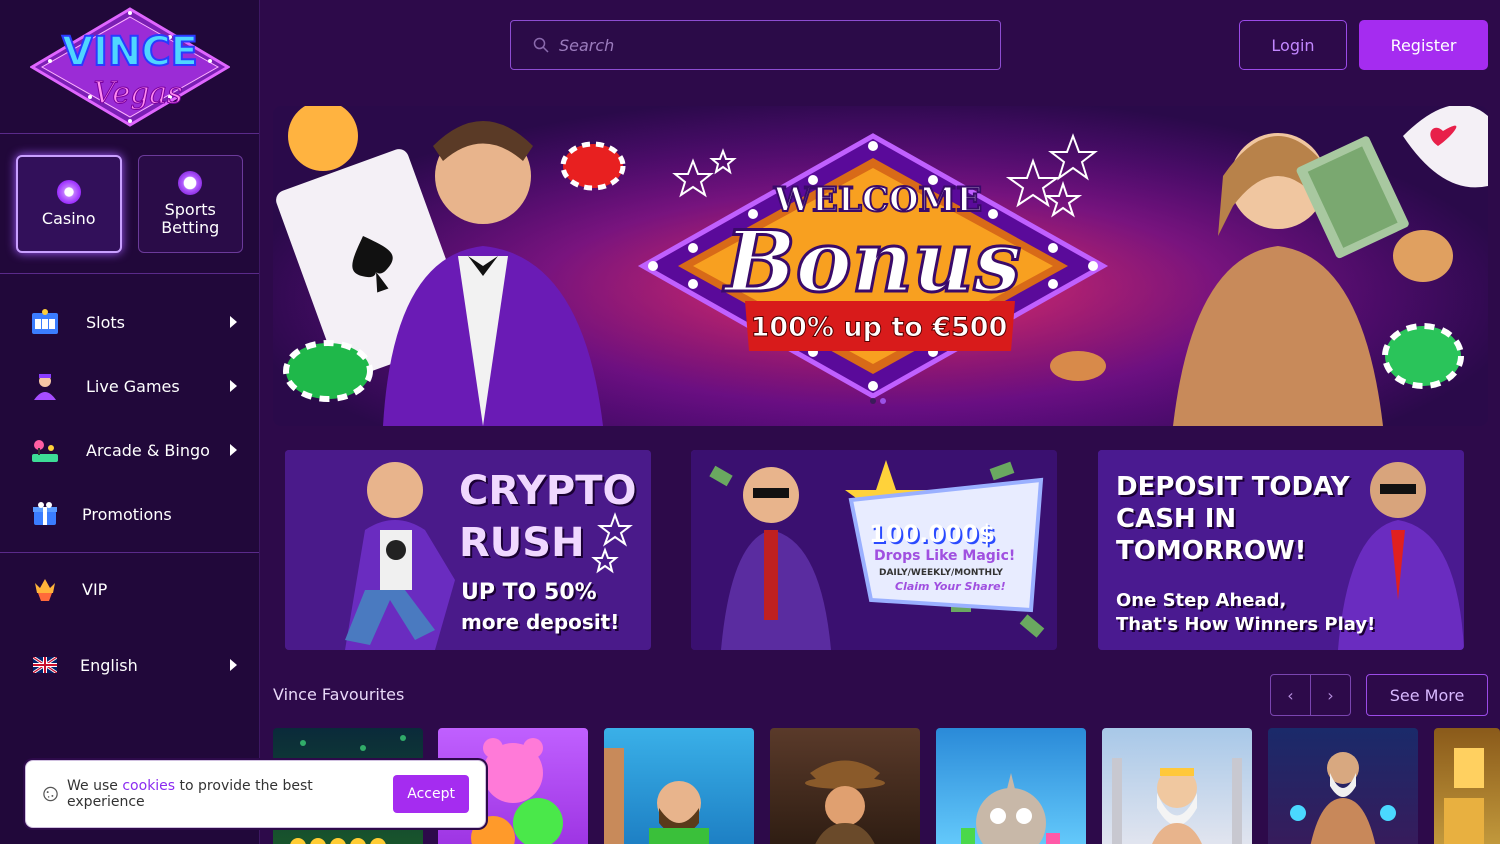 Image resolution: width=1500 pixels, height=844 pixels. I want to click on sports-betting-mode-button: Sports Betting, so click(190, 204).